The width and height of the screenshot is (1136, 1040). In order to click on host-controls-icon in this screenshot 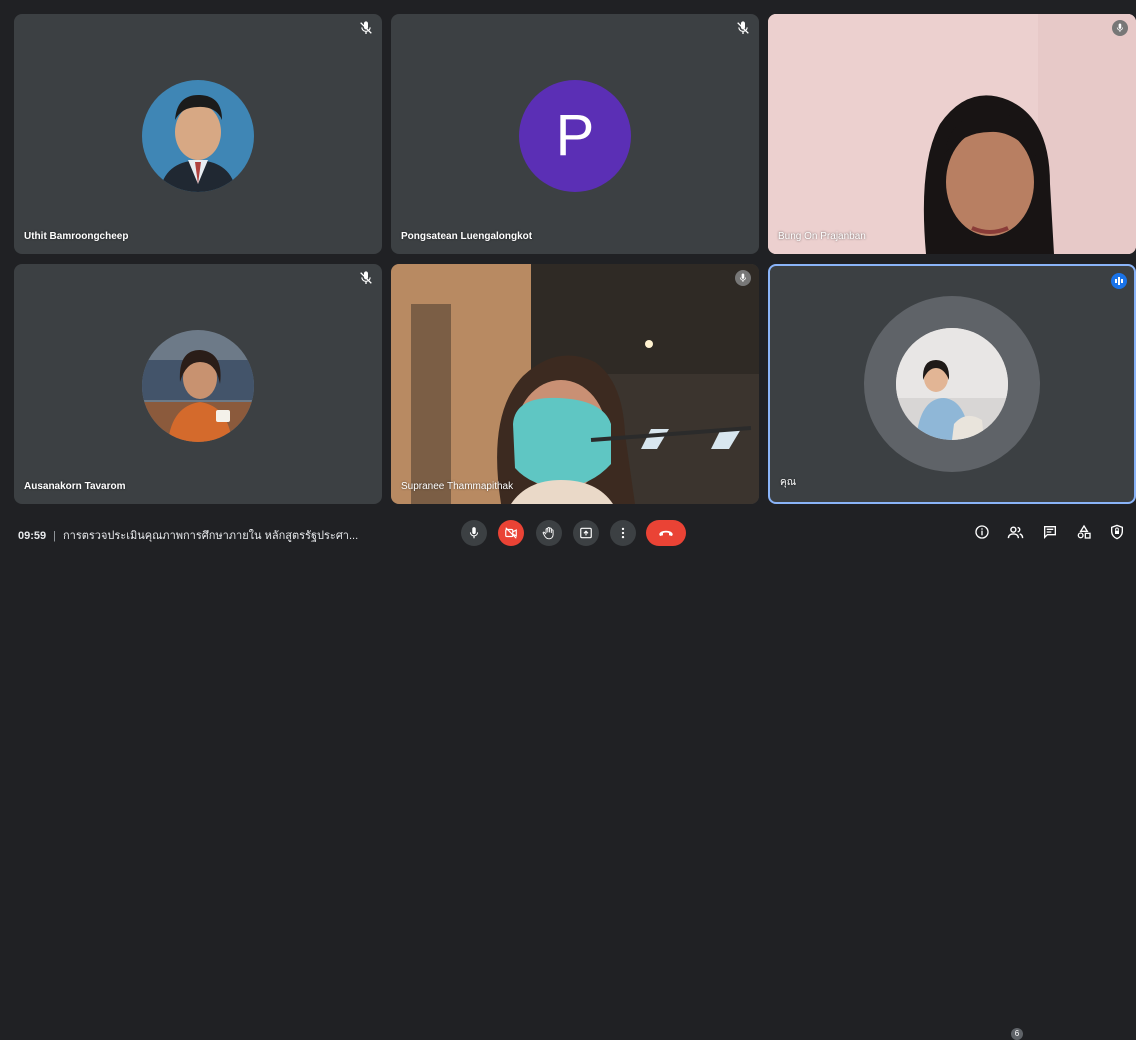, I will do `click(1117, 532)`.